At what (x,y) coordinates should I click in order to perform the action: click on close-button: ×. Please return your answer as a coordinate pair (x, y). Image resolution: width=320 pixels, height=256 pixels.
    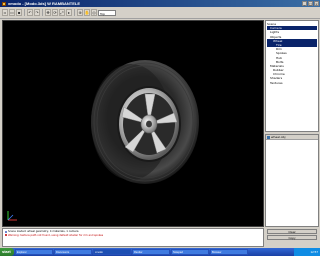
    Looking at the image, I should click on (316, 3).